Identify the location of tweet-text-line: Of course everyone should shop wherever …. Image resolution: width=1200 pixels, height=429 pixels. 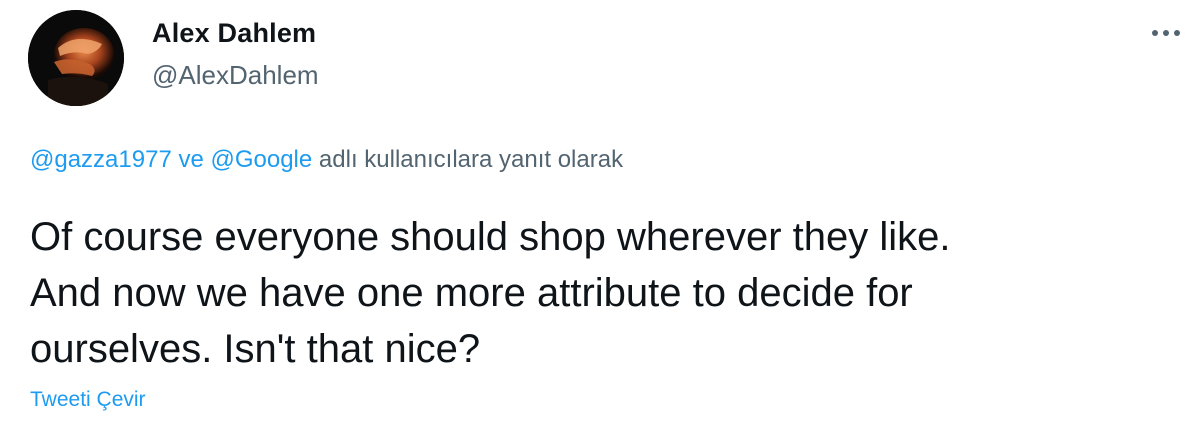
(490, 237).